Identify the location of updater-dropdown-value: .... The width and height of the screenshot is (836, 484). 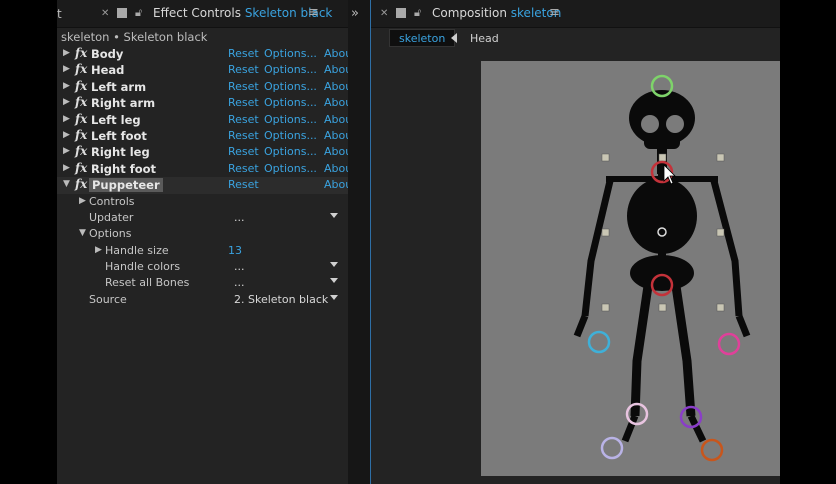
(239, 217).